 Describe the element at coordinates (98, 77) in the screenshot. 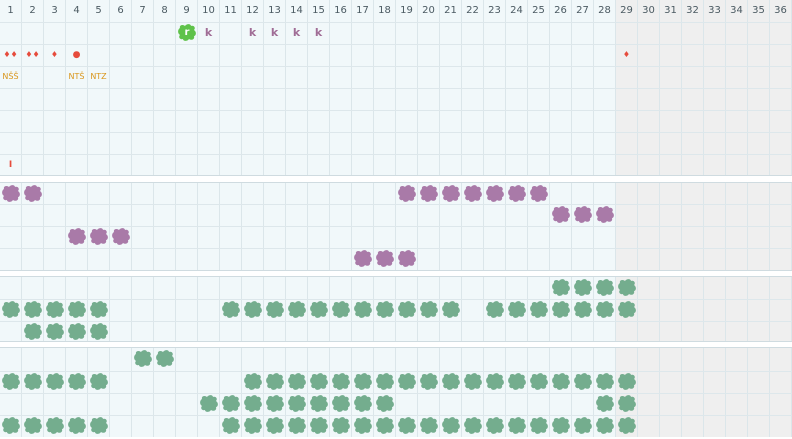

I see `code-label: NTZ` at that location.